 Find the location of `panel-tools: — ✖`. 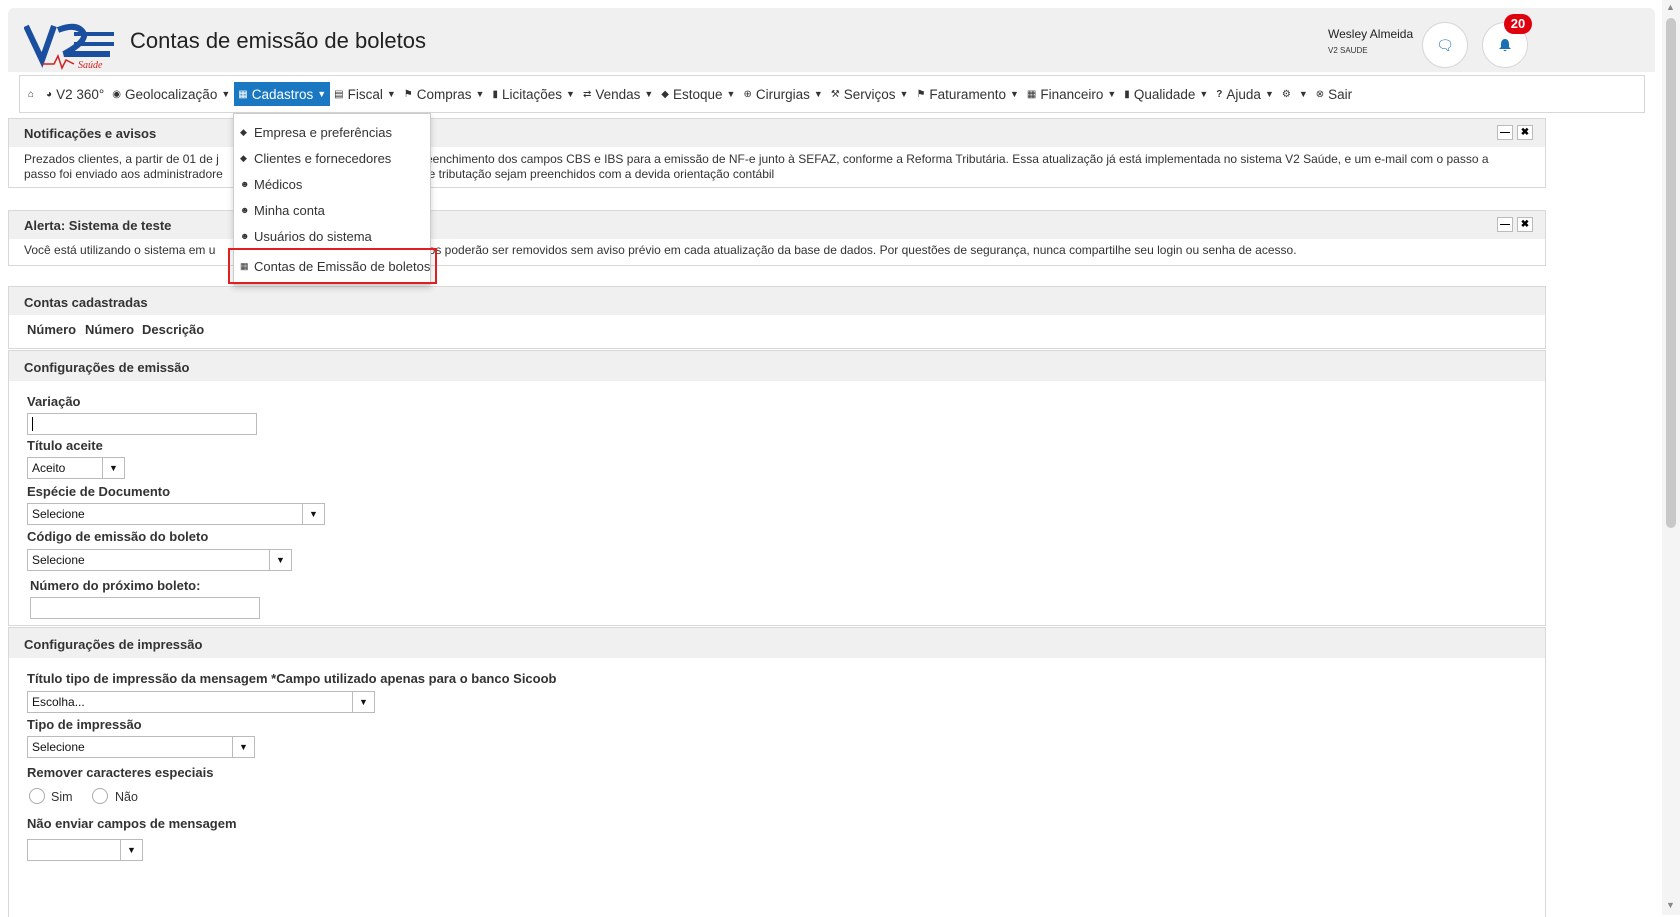

panel-tools: — ✖ is located at coordinates (1515, 224).